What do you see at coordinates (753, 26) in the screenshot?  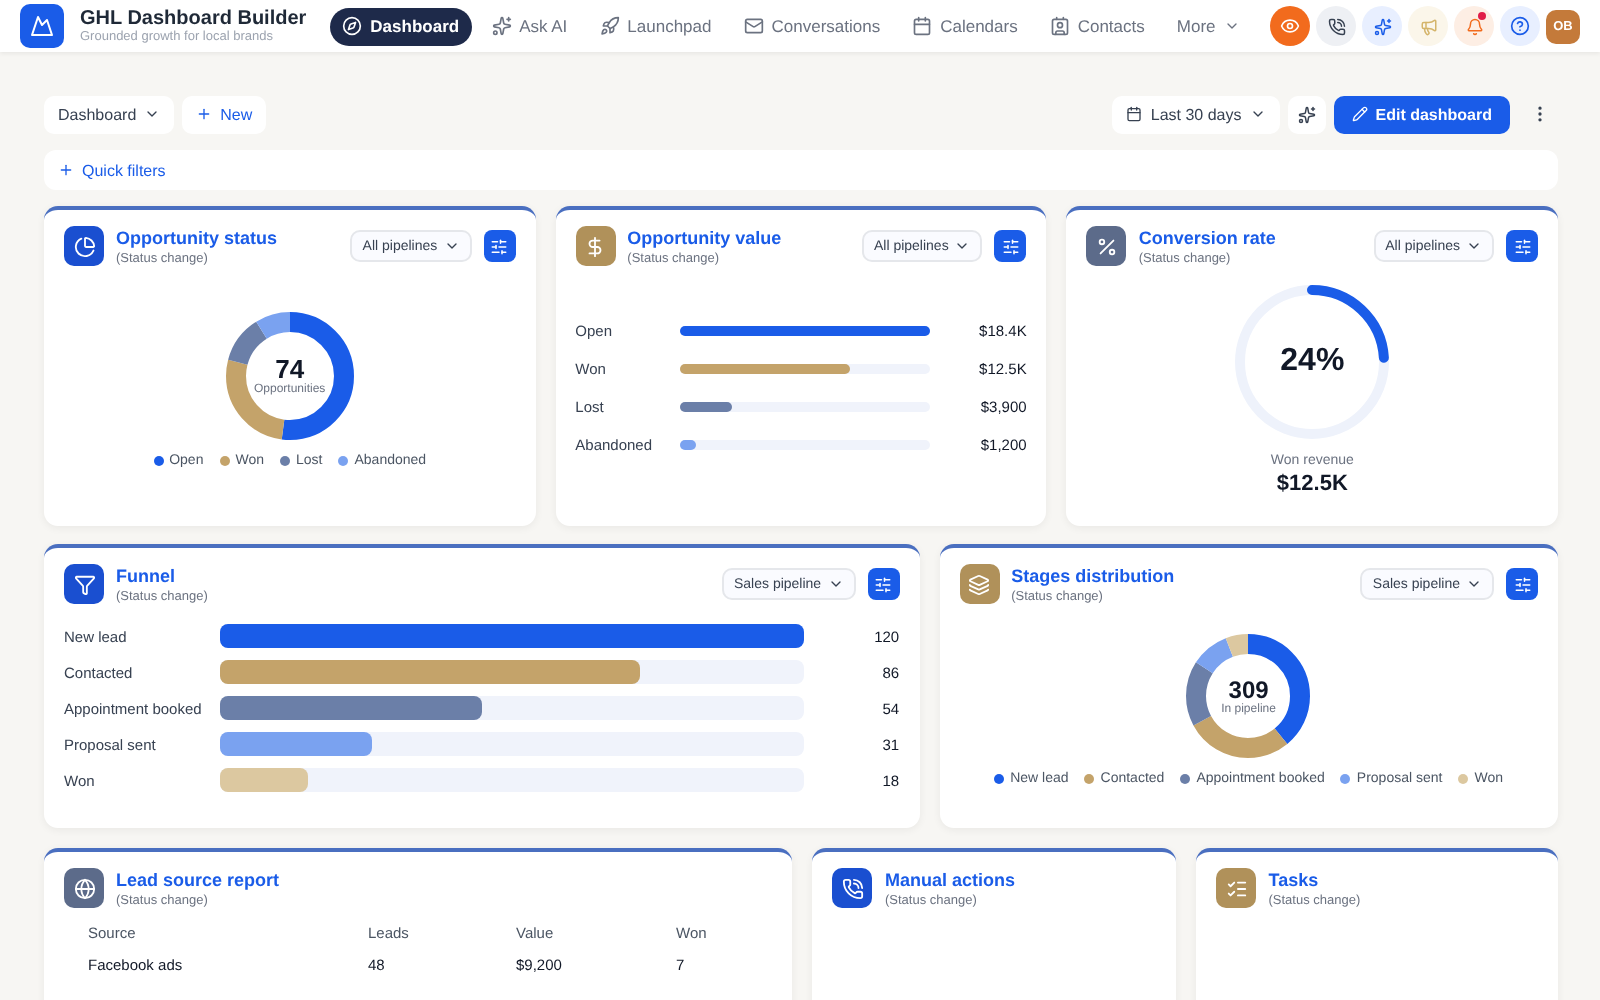 I see `mail-icon` at bounding box center [753, 26].